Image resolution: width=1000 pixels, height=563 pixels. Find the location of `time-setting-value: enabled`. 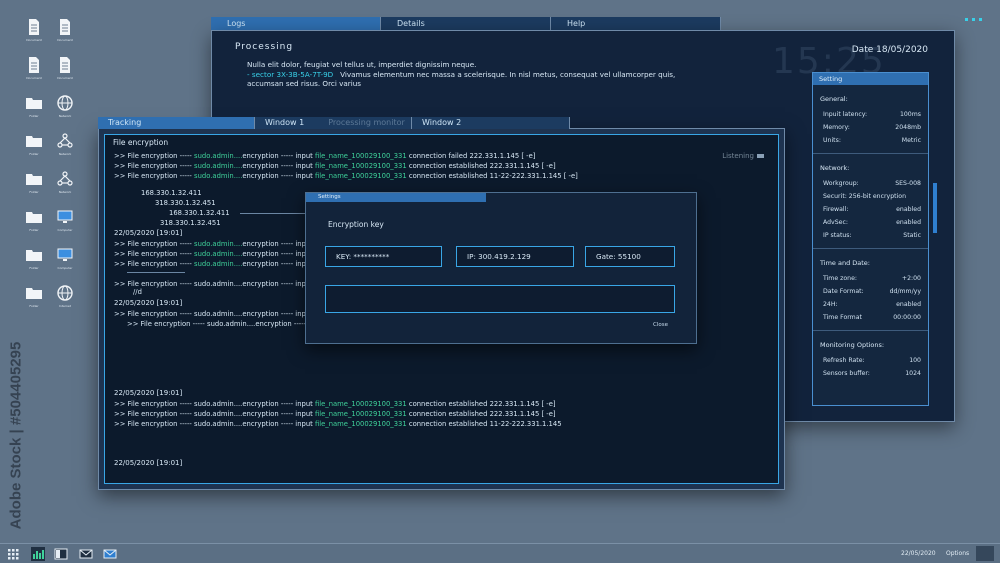

time-setting-value: enabled is located at coordinates (908, 304).